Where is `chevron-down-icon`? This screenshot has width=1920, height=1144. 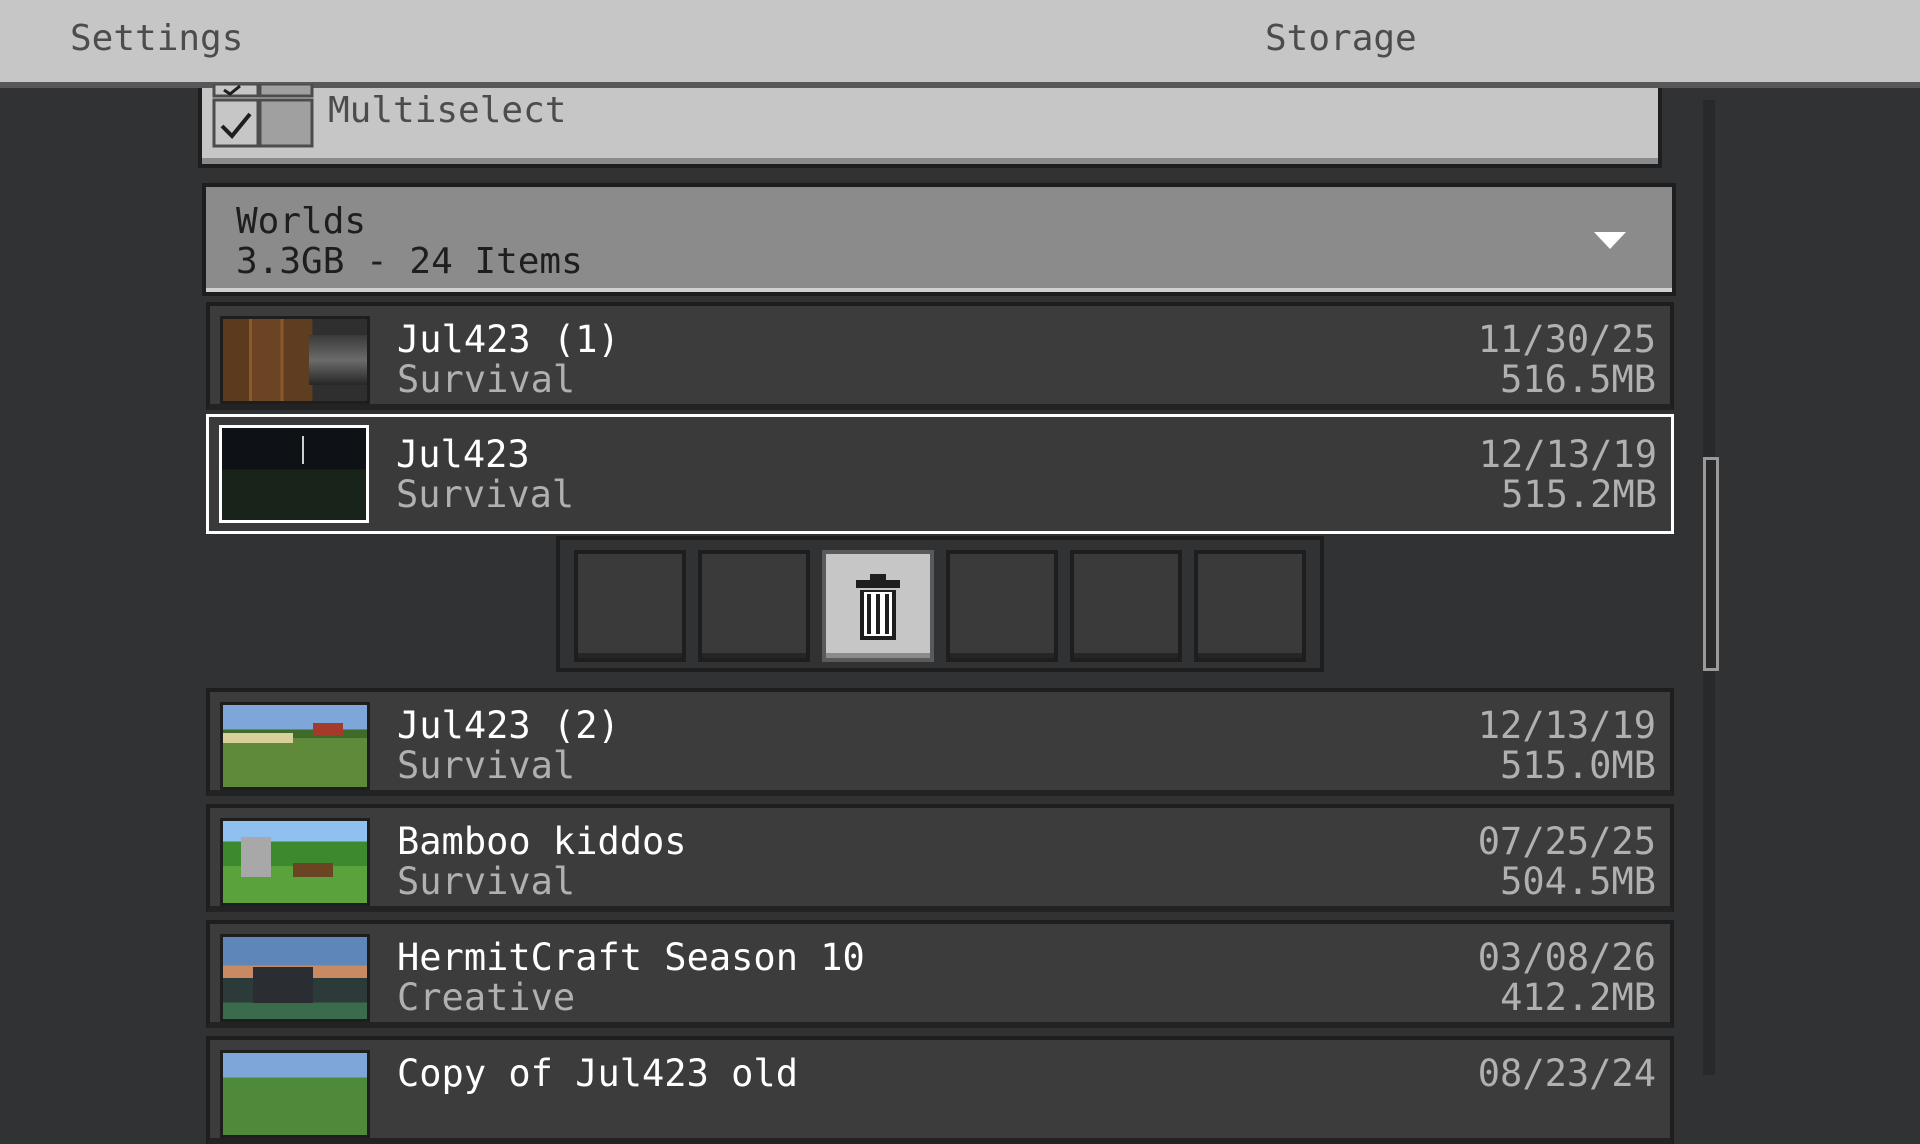
chevron-down-icon is located at coordinates (1610, 240).